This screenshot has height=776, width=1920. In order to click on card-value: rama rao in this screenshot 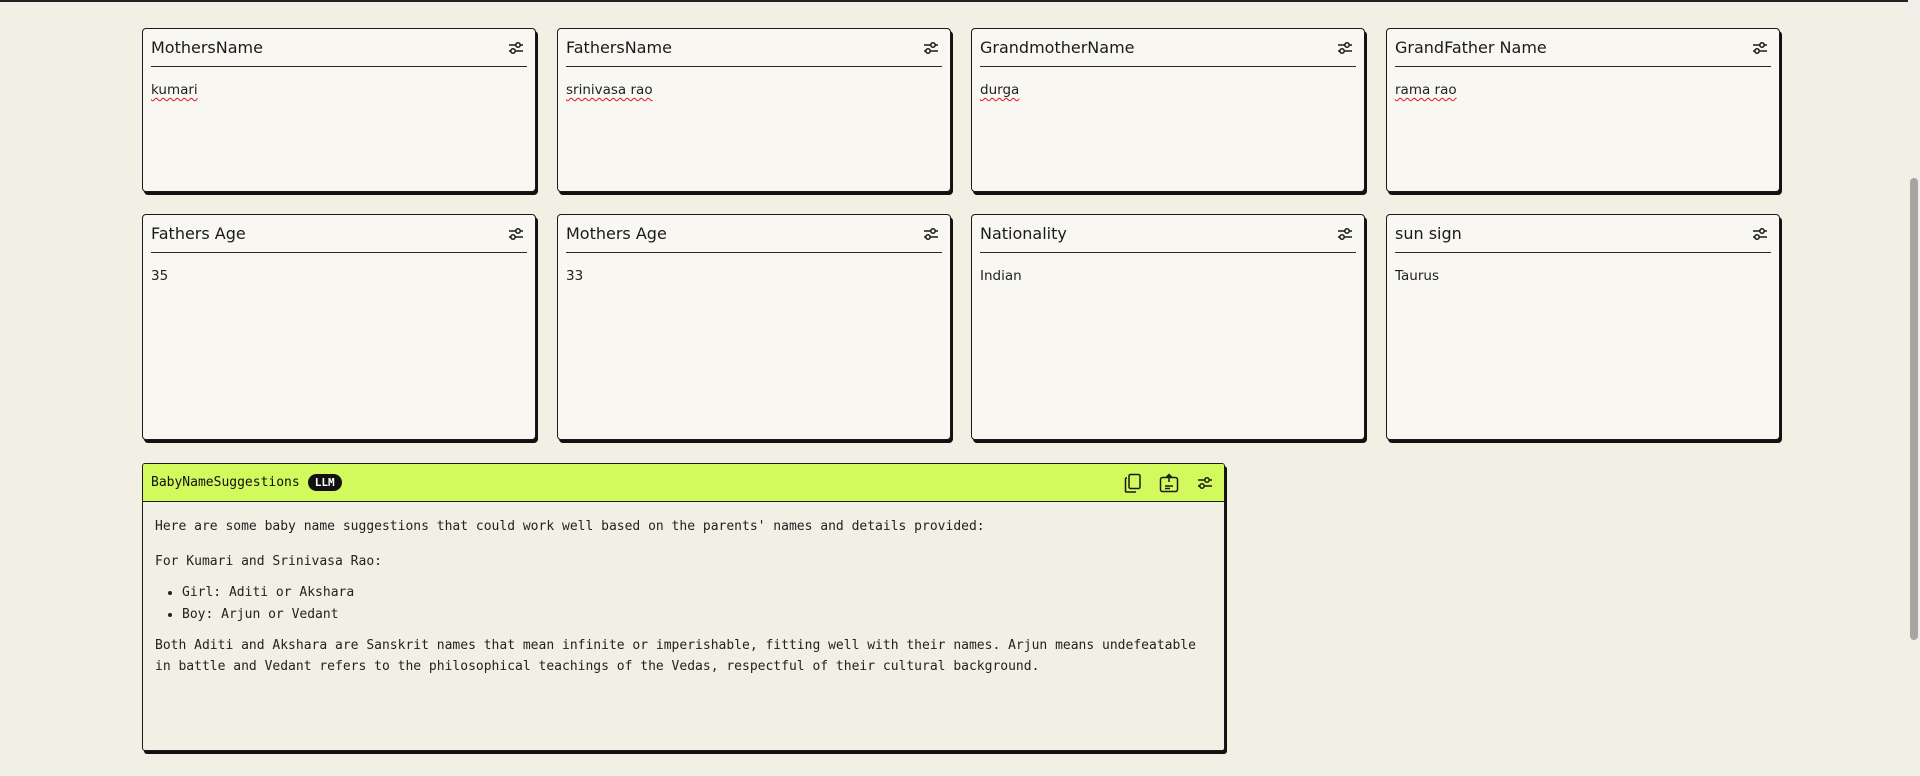, I will do `click(1426, 90)`.